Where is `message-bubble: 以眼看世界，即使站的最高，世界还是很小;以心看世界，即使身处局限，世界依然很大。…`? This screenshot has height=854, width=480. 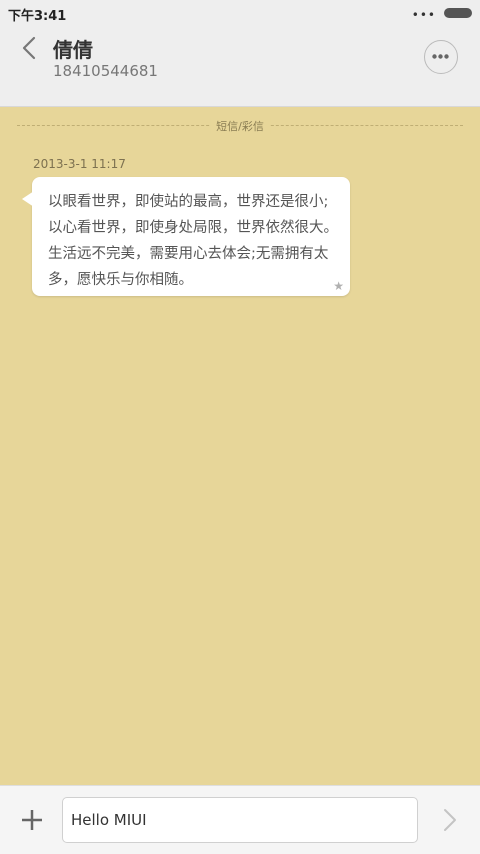
message-bubble: 以眼看世界，即使站的最高，世界还是很小;以心看世界，即使身处局限，世界依然很大。… is located at coordinates (186, 236).